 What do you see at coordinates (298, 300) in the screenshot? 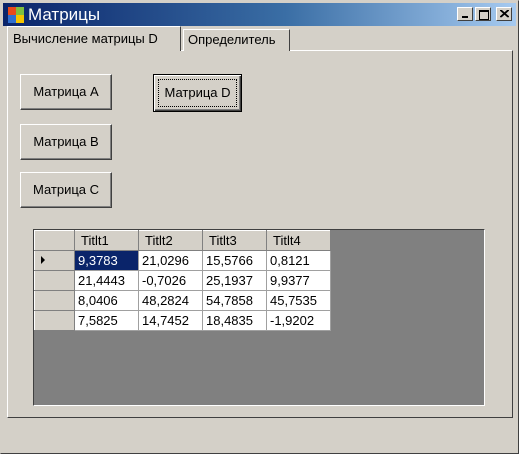
I see `grid-cell: 45,7535` at bounding box center [298, 300].